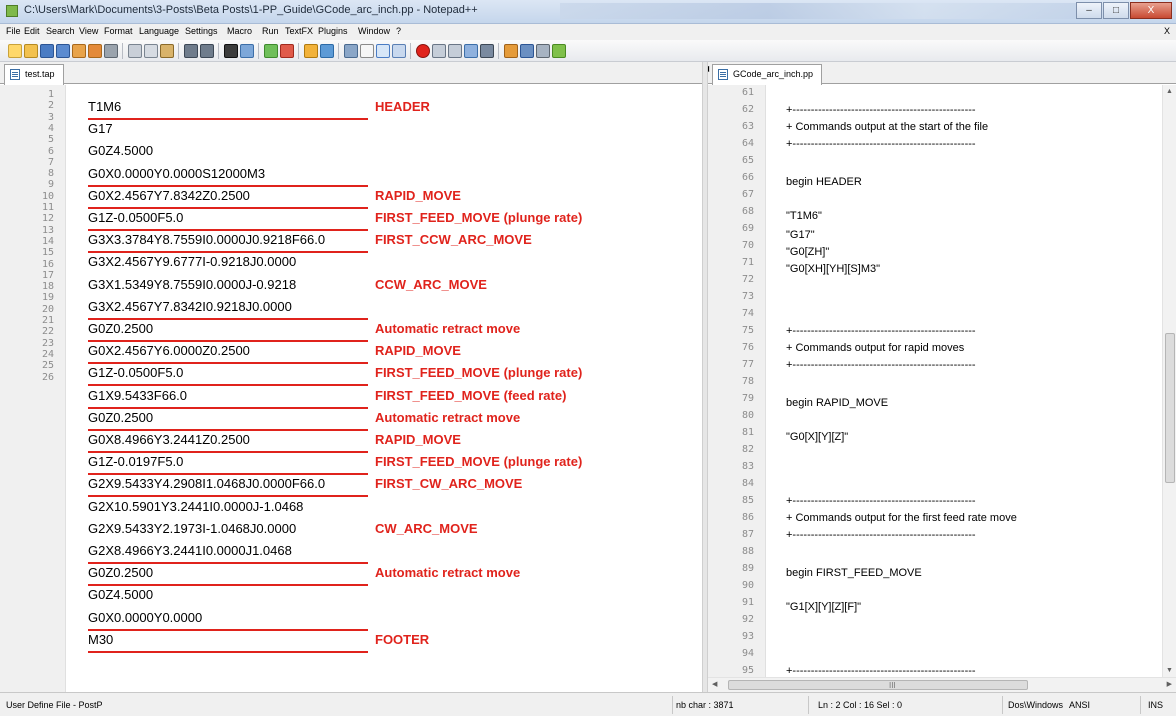  I want to click on scrollbar-thumb: III, so click(878, 685).